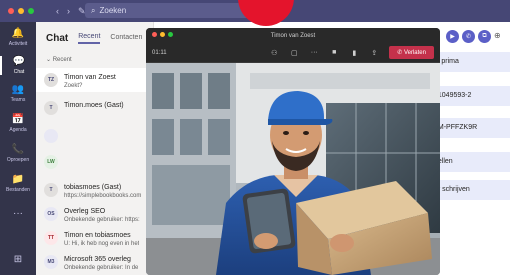  I want to click on more-icon: ···, so click(18, 213).